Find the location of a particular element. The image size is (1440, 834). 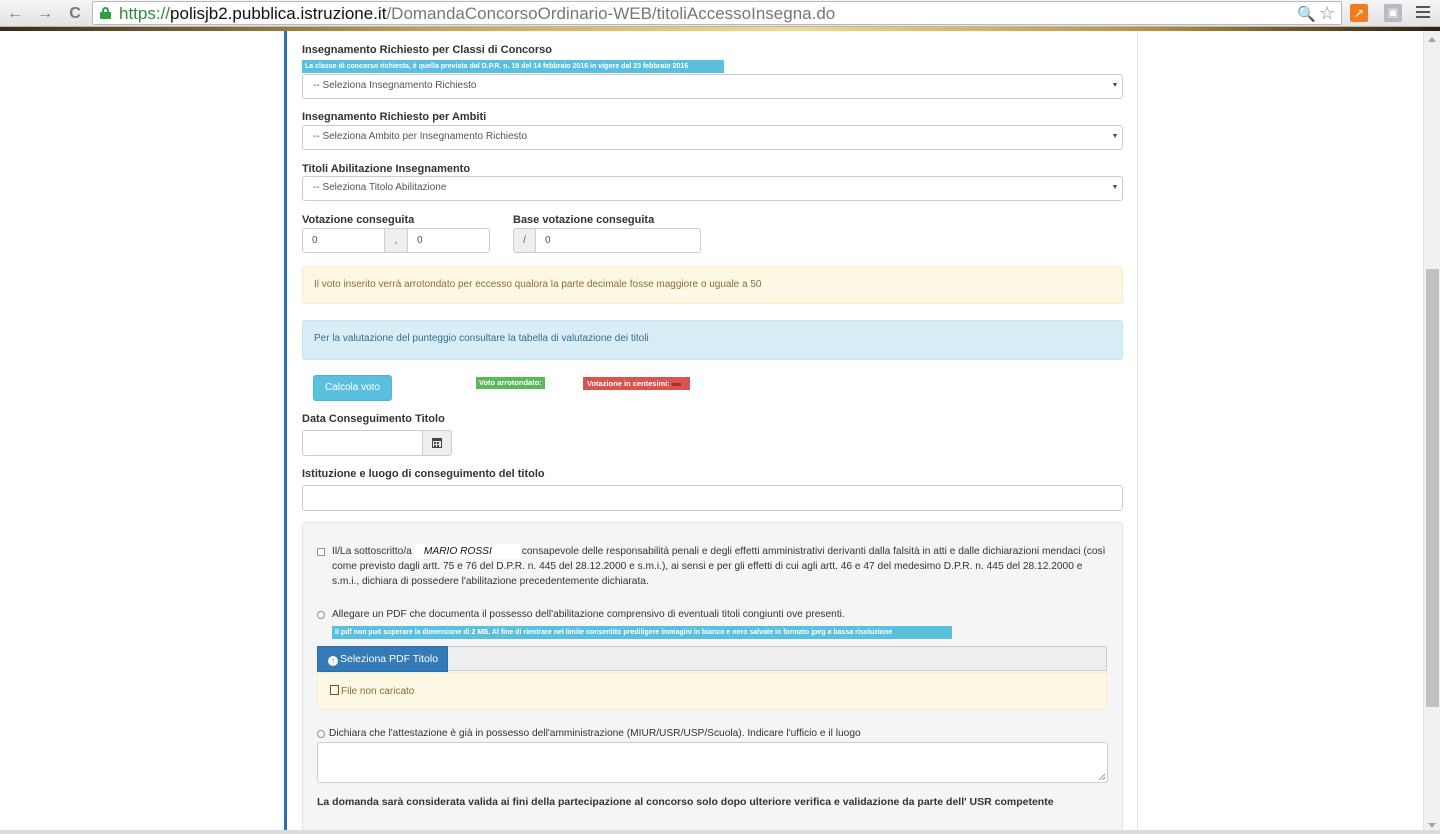

select-pdf-label: Seleziona PDF Titolo is located at coordinates (389, 659).